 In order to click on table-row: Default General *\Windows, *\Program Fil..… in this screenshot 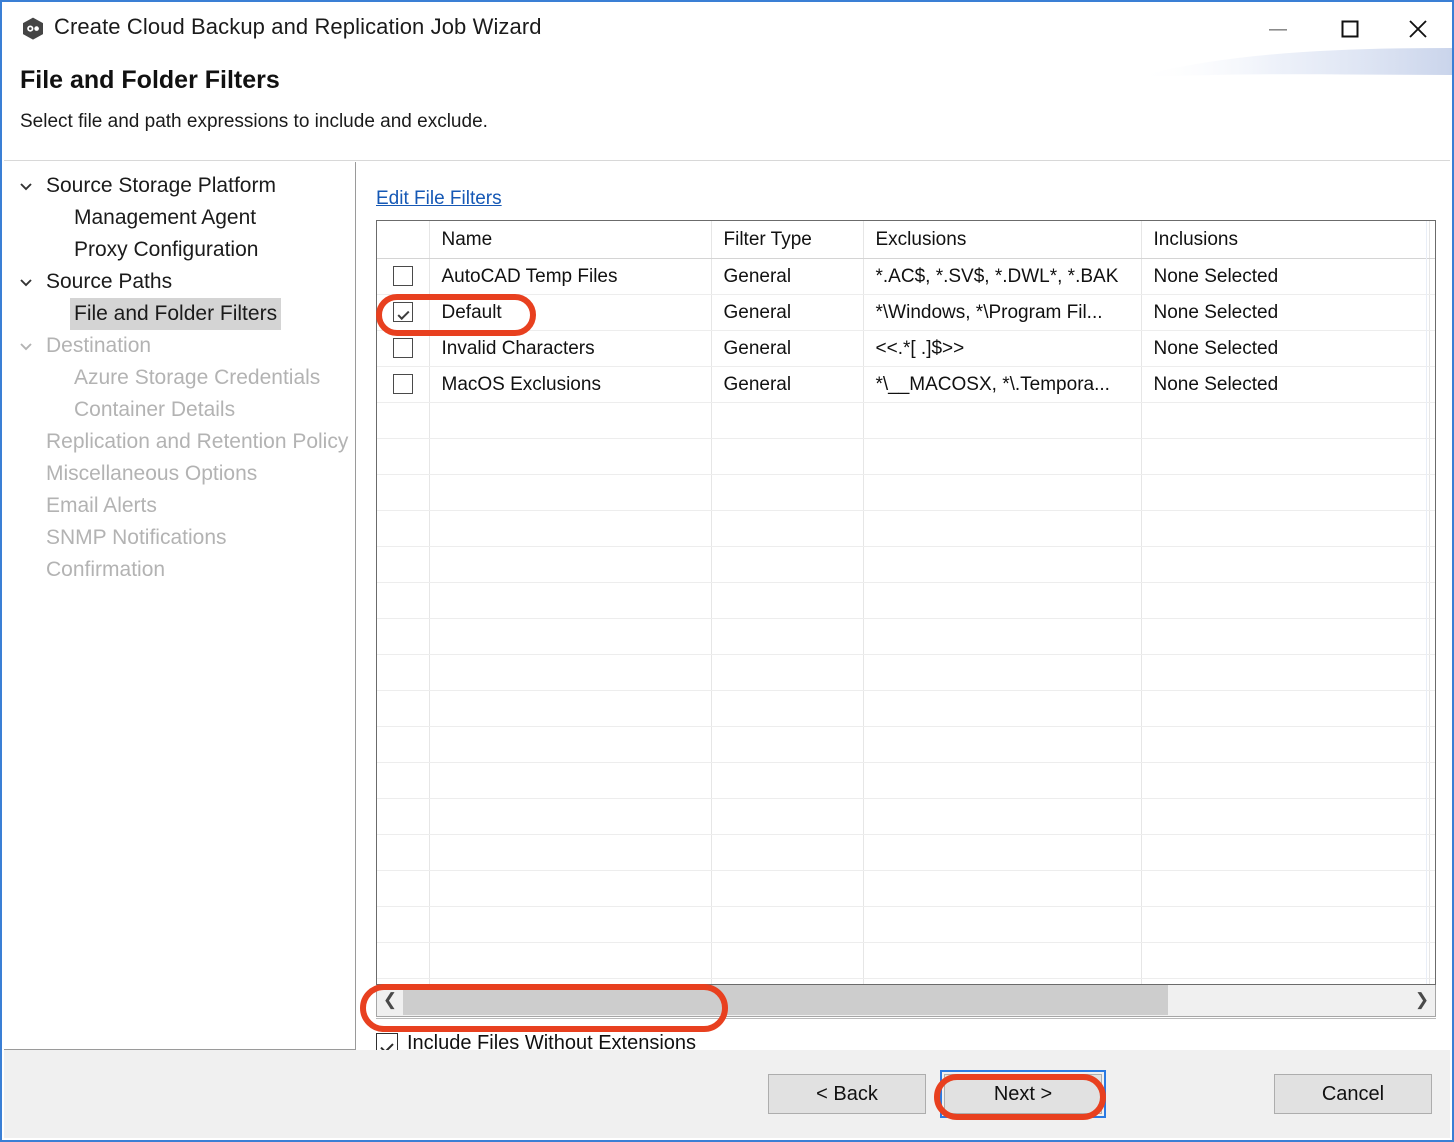, I will do `click(906, 312)`.